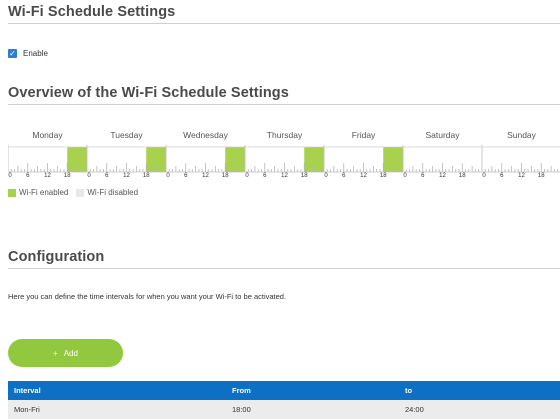 The height and width of the screenshot is (419, 560). I want to click on legend-enabled-swatch, so click(12, 192).